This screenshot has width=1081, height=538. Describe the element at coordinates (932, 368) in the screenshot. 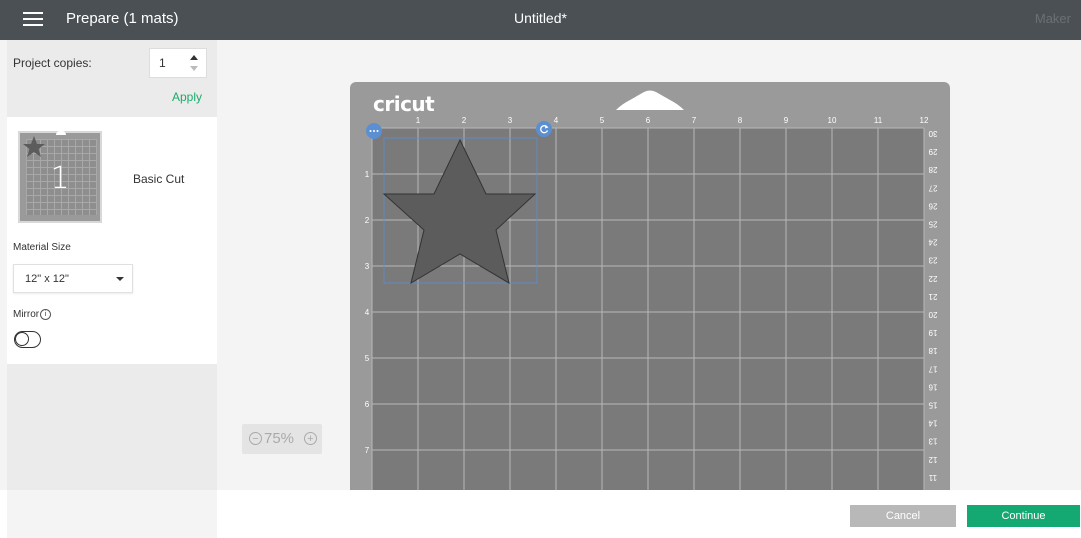

I see `right-ruler-label: 17` at that location.